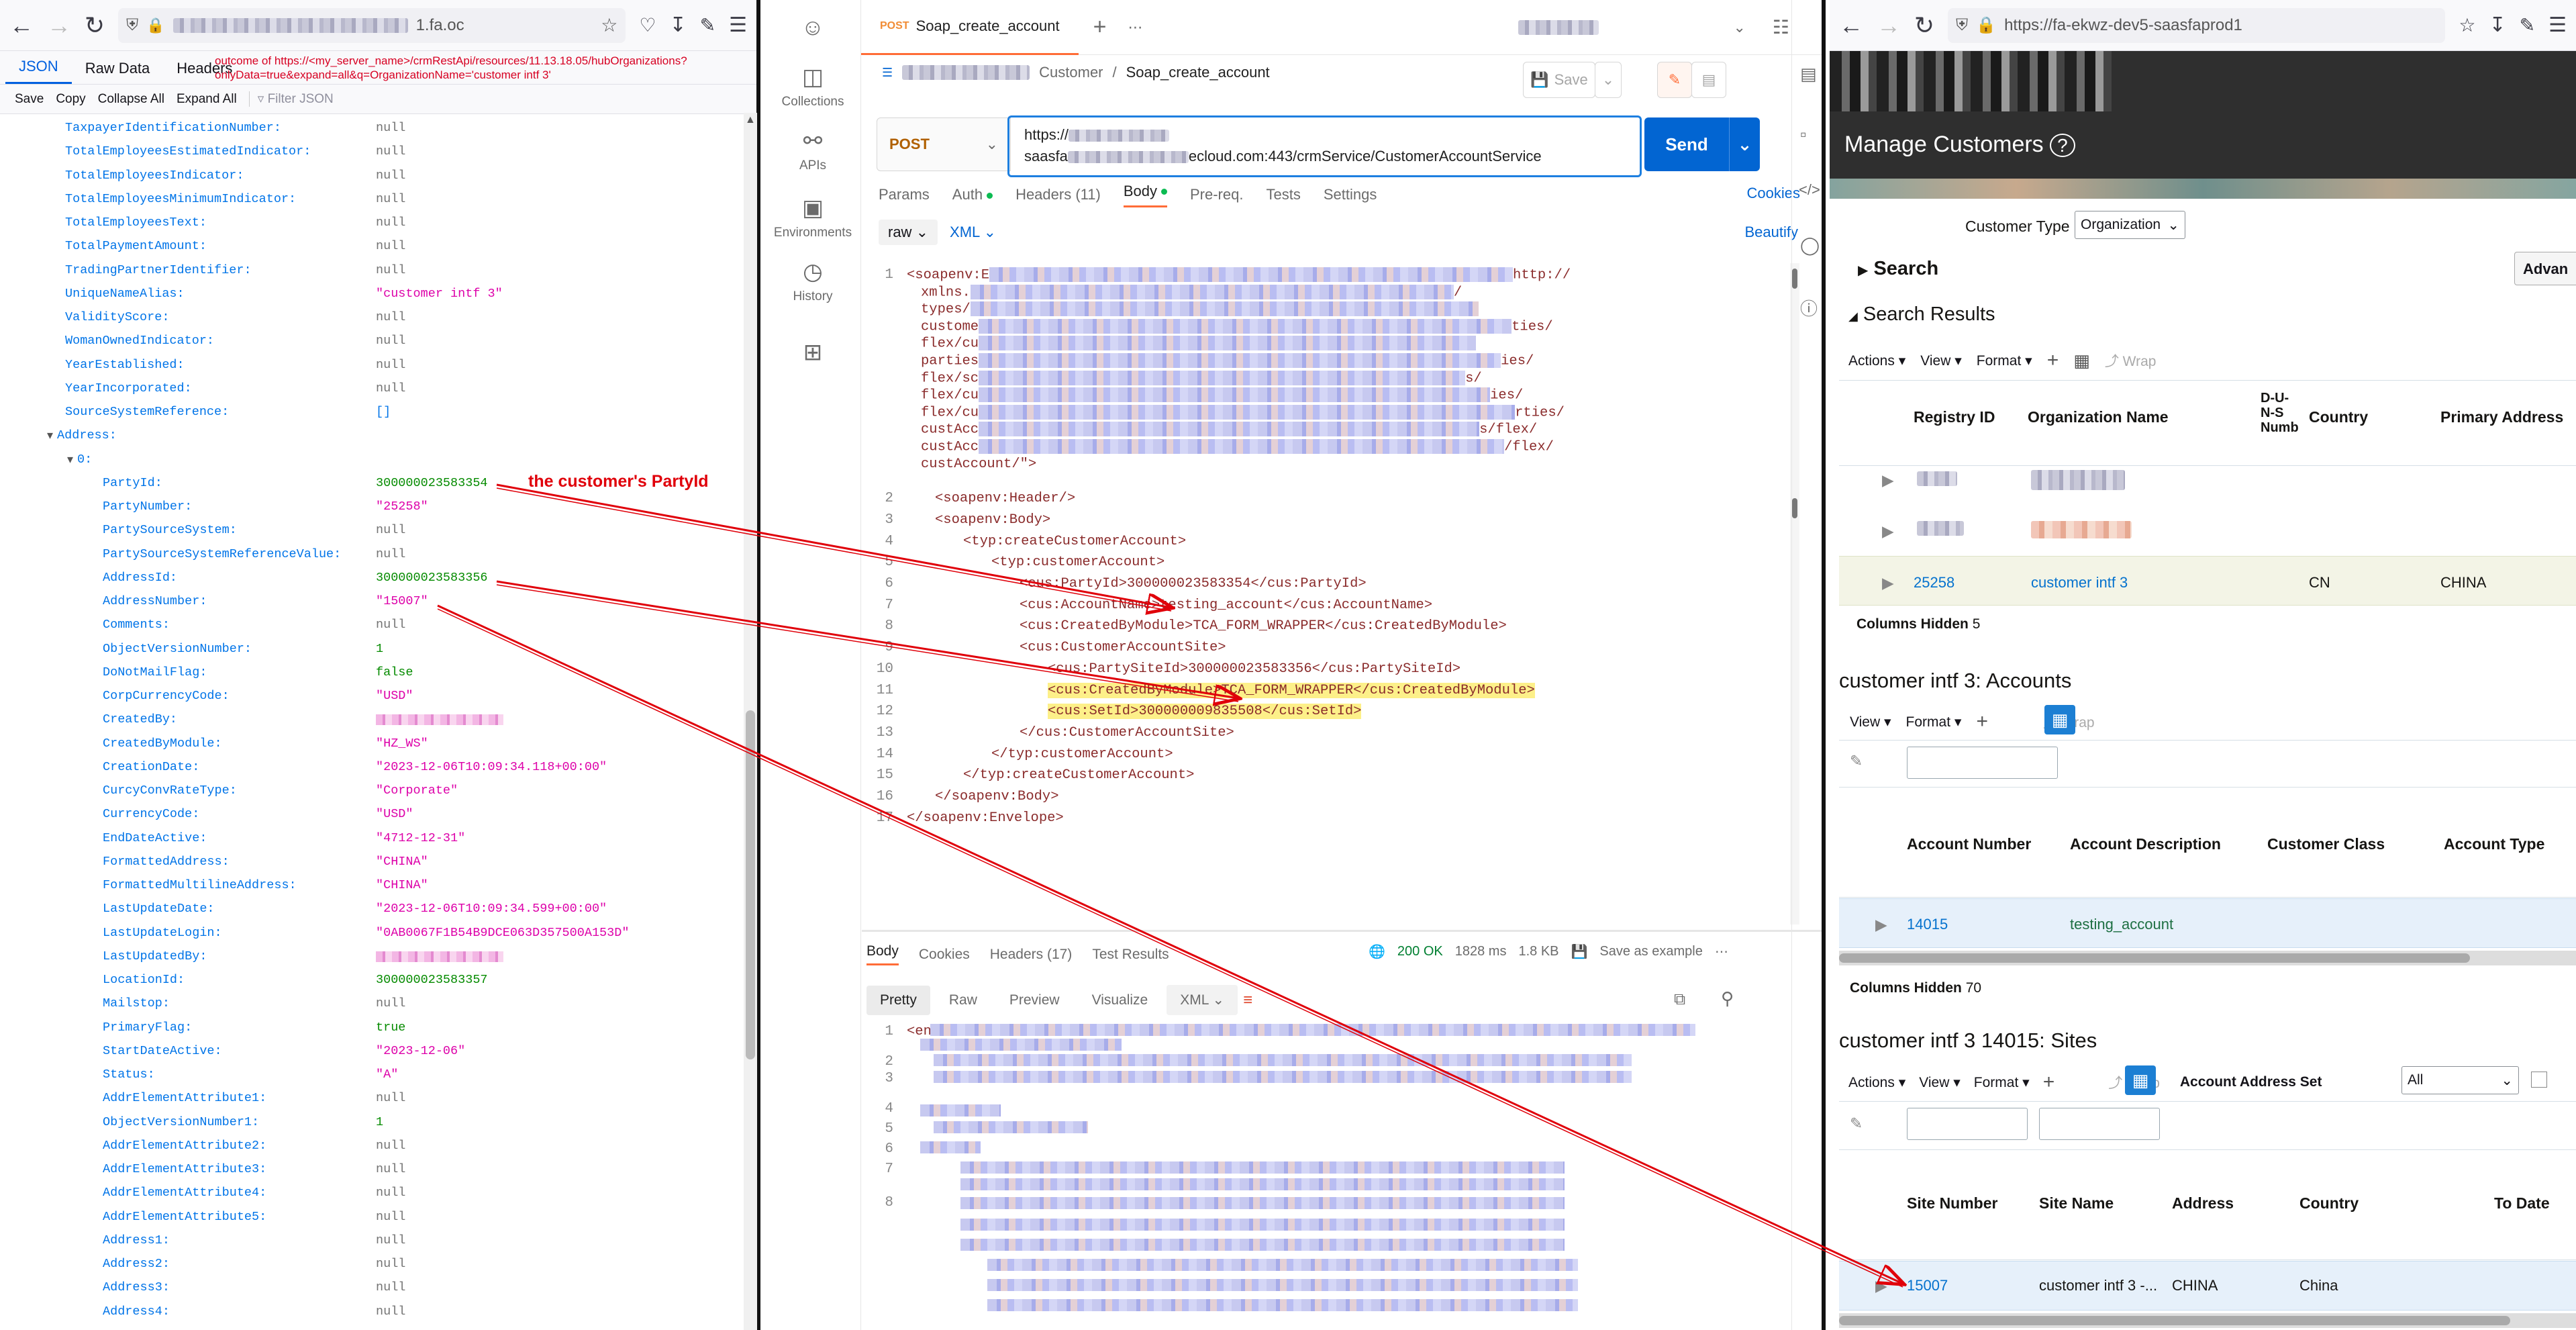  I want to click on left-scrollbar, so click(750, 721).